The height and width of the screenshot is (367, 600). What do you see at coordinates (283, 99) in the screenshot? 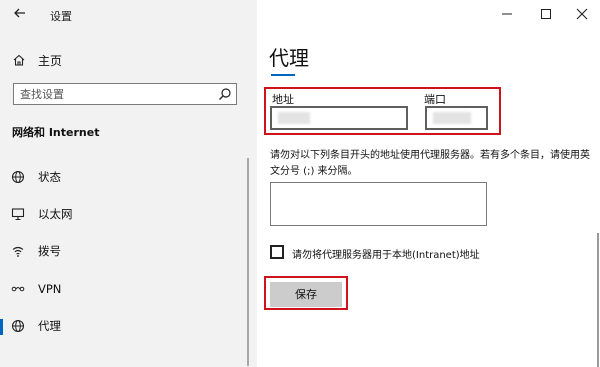
I see `address-label: 地址` at bounding box center [283, 99].